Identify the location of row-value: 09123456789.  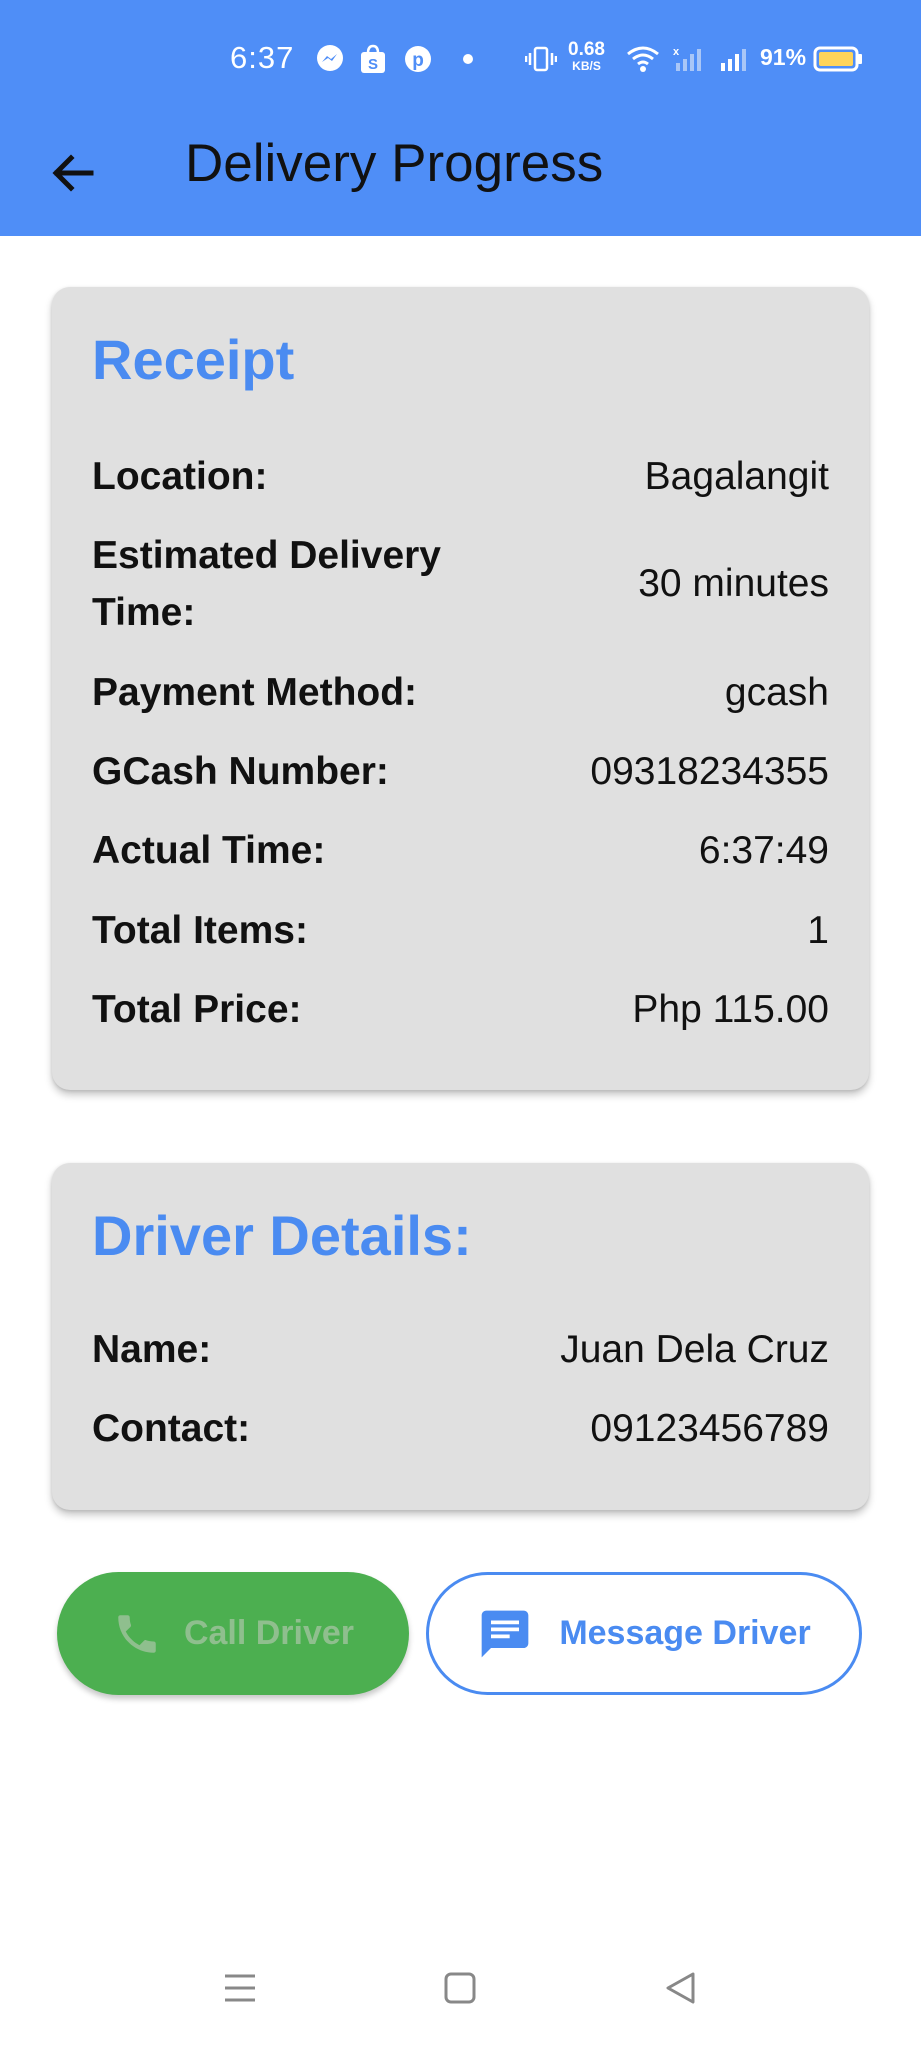
(709, 1428).